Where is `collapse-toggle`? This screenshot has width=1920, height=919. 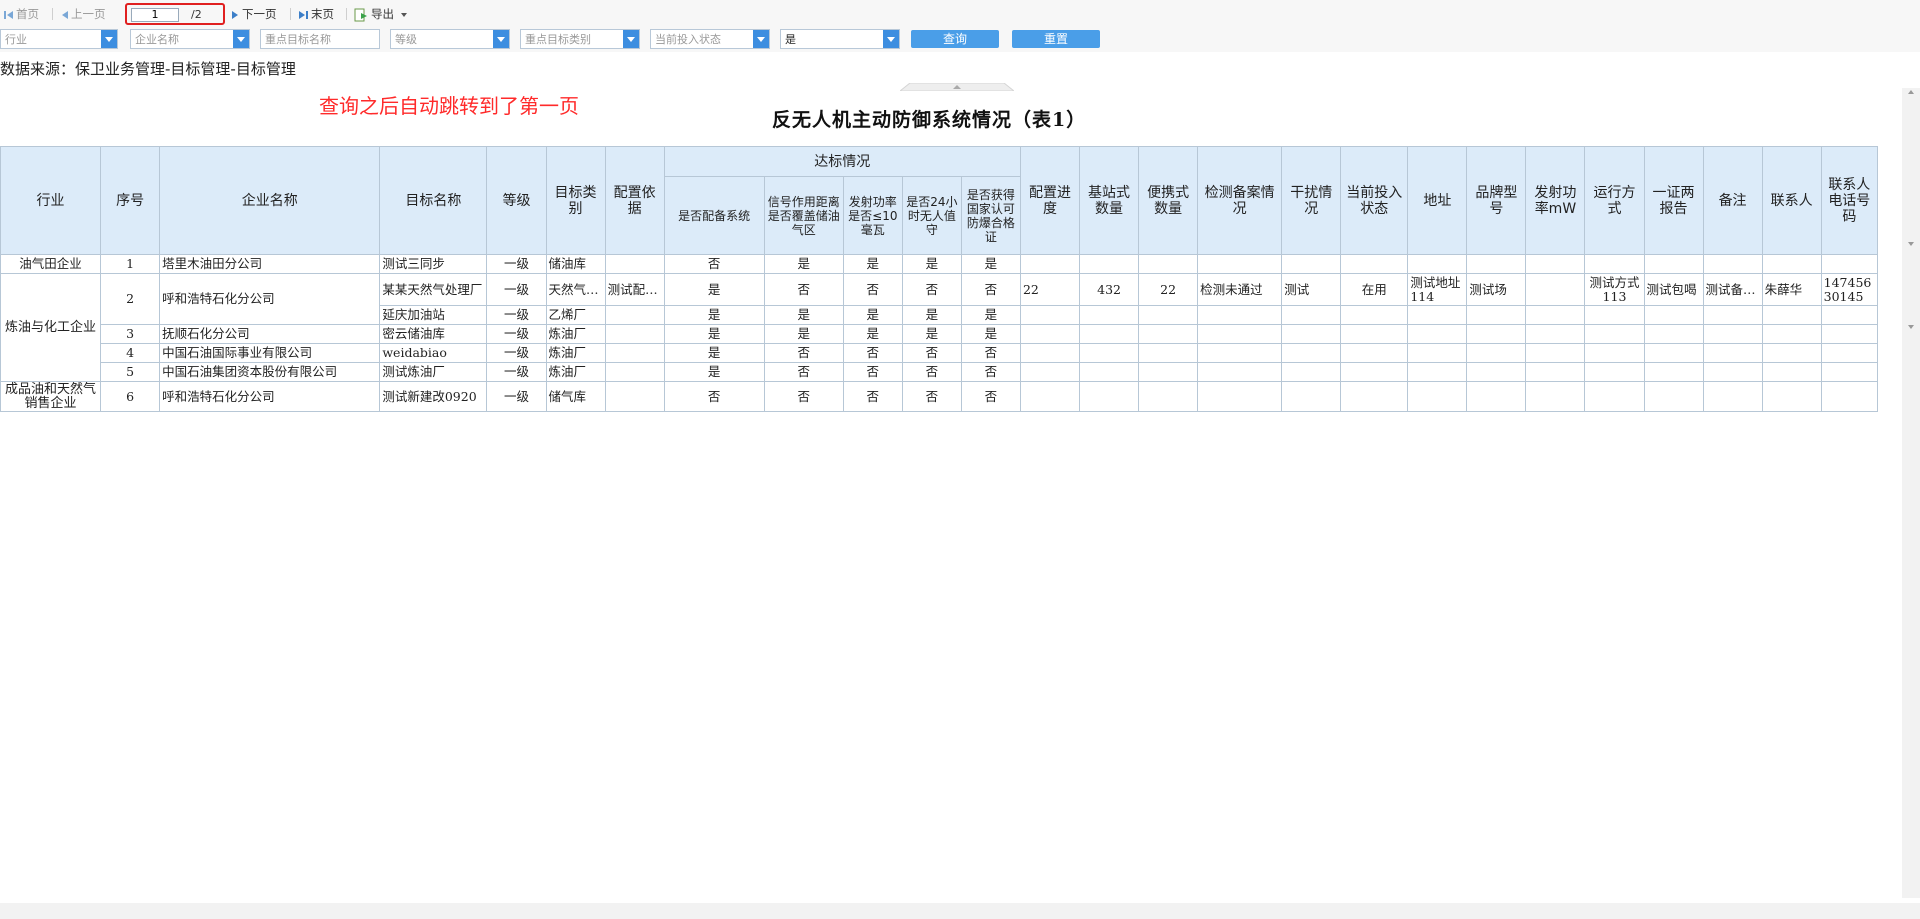
collapse-toggle is located at coordinates (957, 87).